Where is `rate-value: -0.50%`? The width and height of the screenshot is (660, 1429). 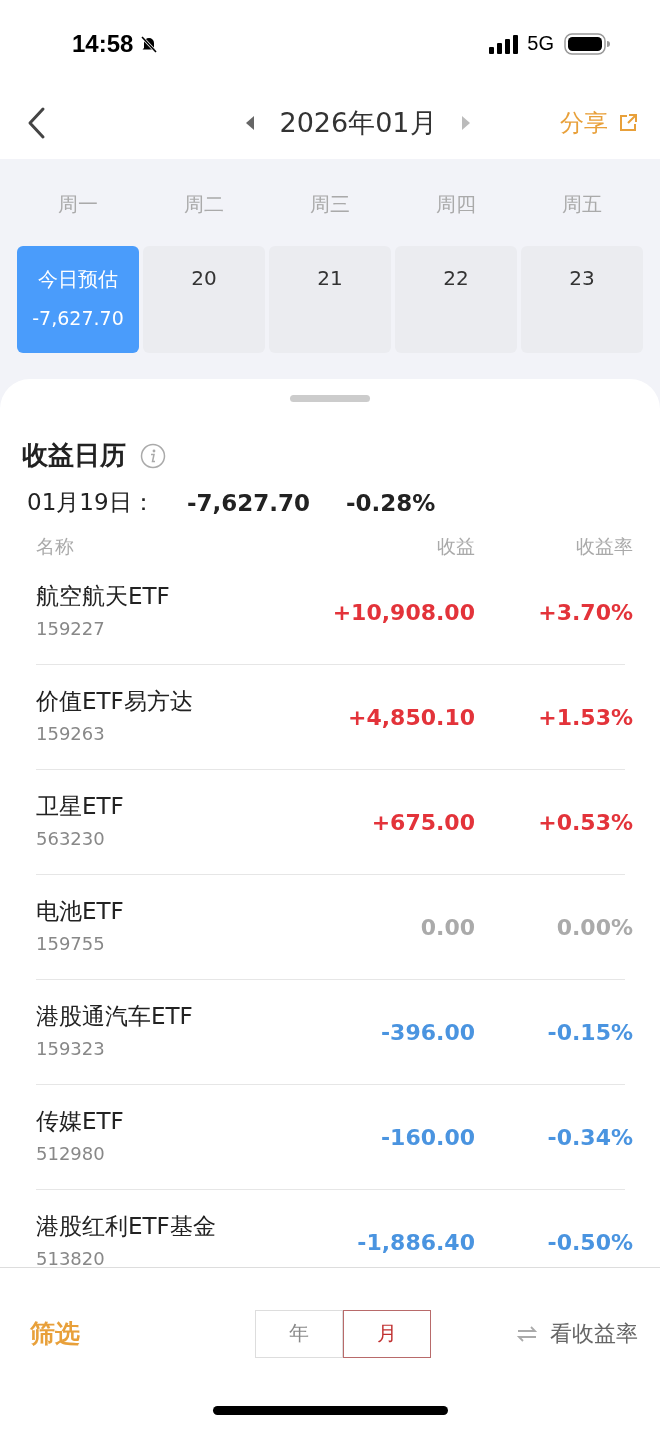 rate-value: -0.50% is located at coordinates (589, 1242).